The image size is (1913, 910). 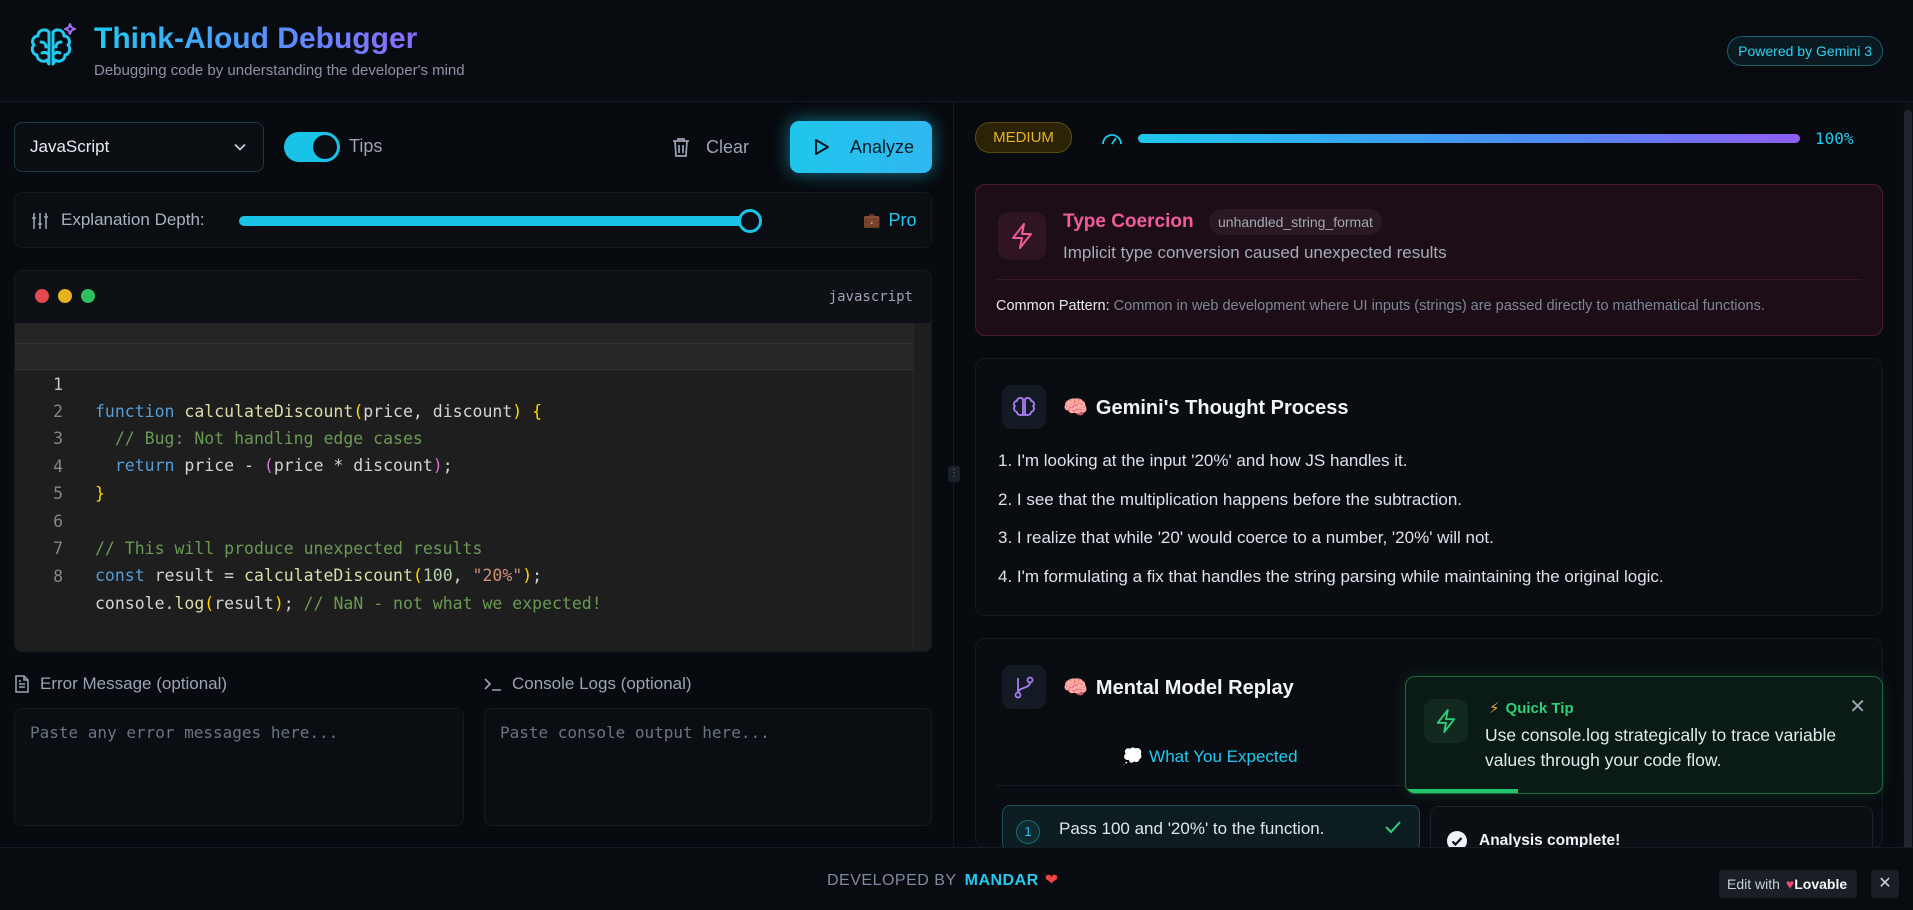 I want to click on trash-icon, so click(x=681, y=147).